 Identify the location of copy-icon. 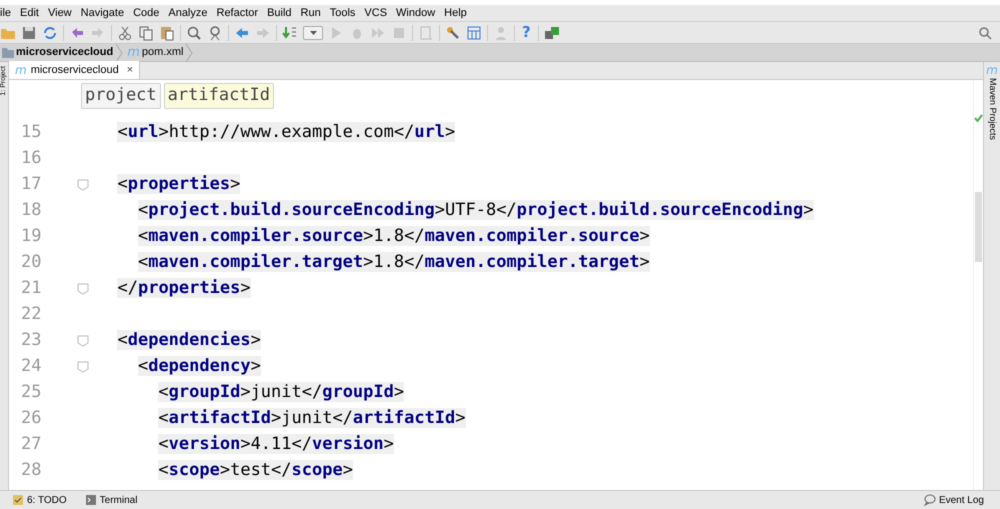
(146, 32).